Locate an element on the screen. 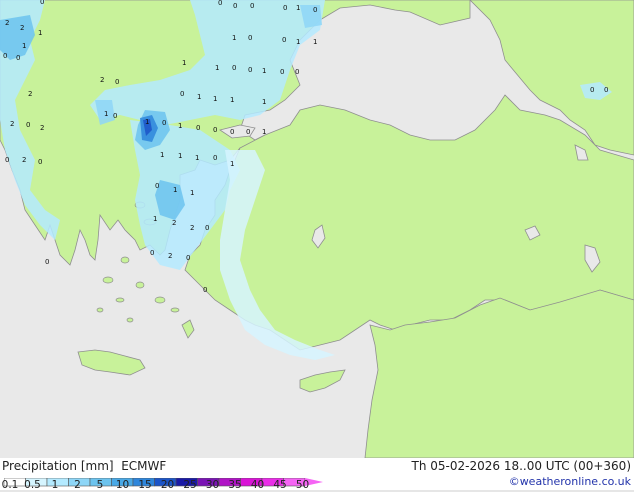 Image resolution: width=634 pixels, height=492 pixels. scale-tick-label: 15 is located at coordinates (145, 485).